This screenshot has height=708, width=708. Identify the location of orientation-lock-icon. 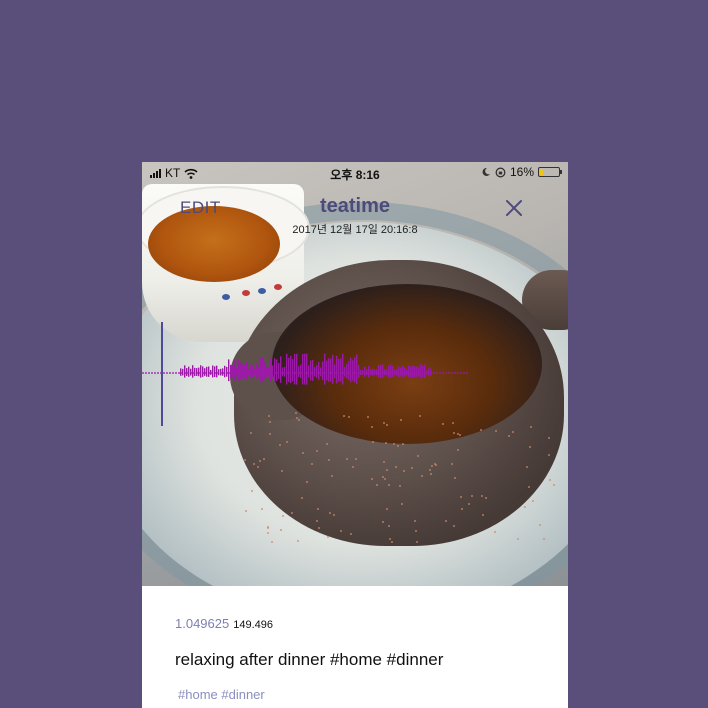
(500, 172).